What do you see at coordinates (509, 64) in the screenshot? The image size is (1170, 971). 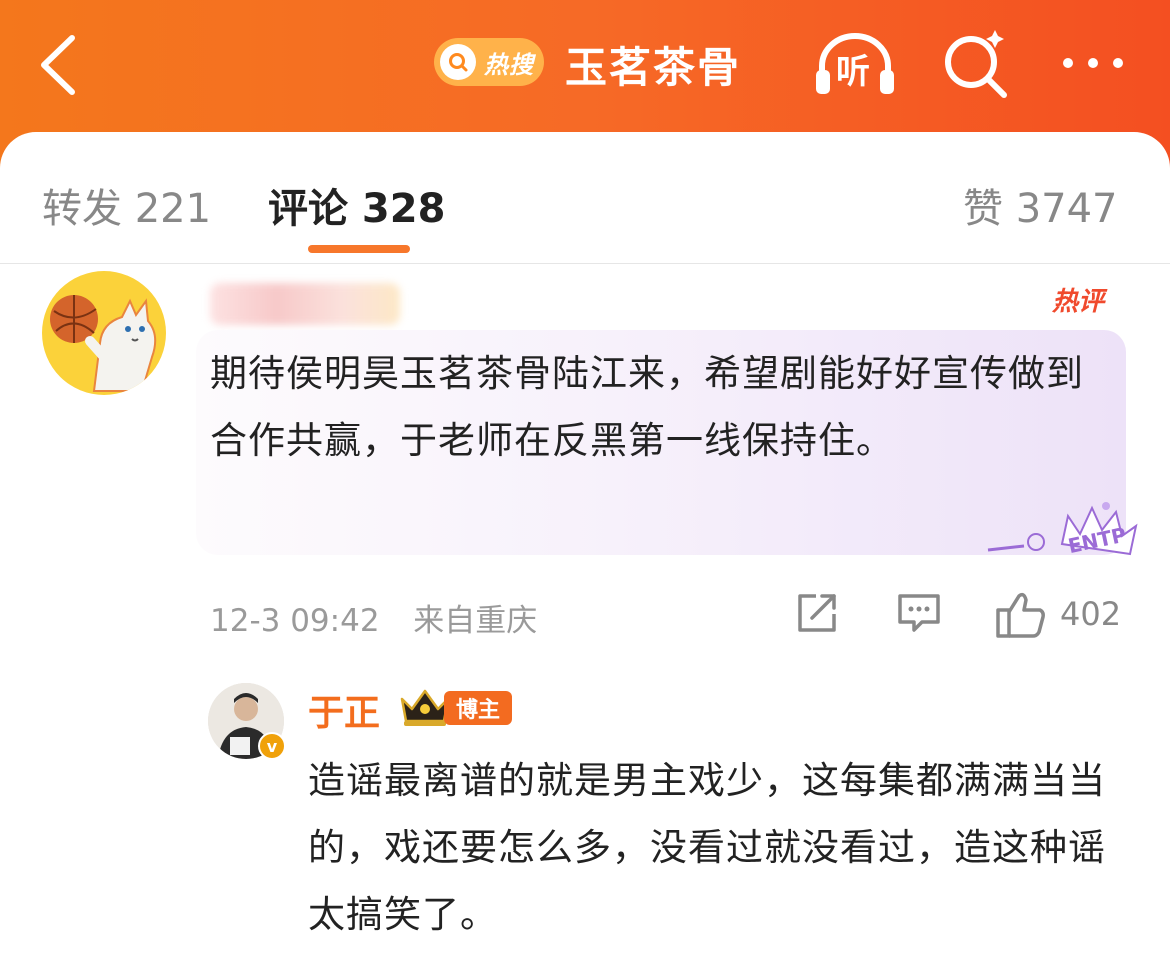 I see `hot-search-label: 热搜` at bounding box center [509, 64].